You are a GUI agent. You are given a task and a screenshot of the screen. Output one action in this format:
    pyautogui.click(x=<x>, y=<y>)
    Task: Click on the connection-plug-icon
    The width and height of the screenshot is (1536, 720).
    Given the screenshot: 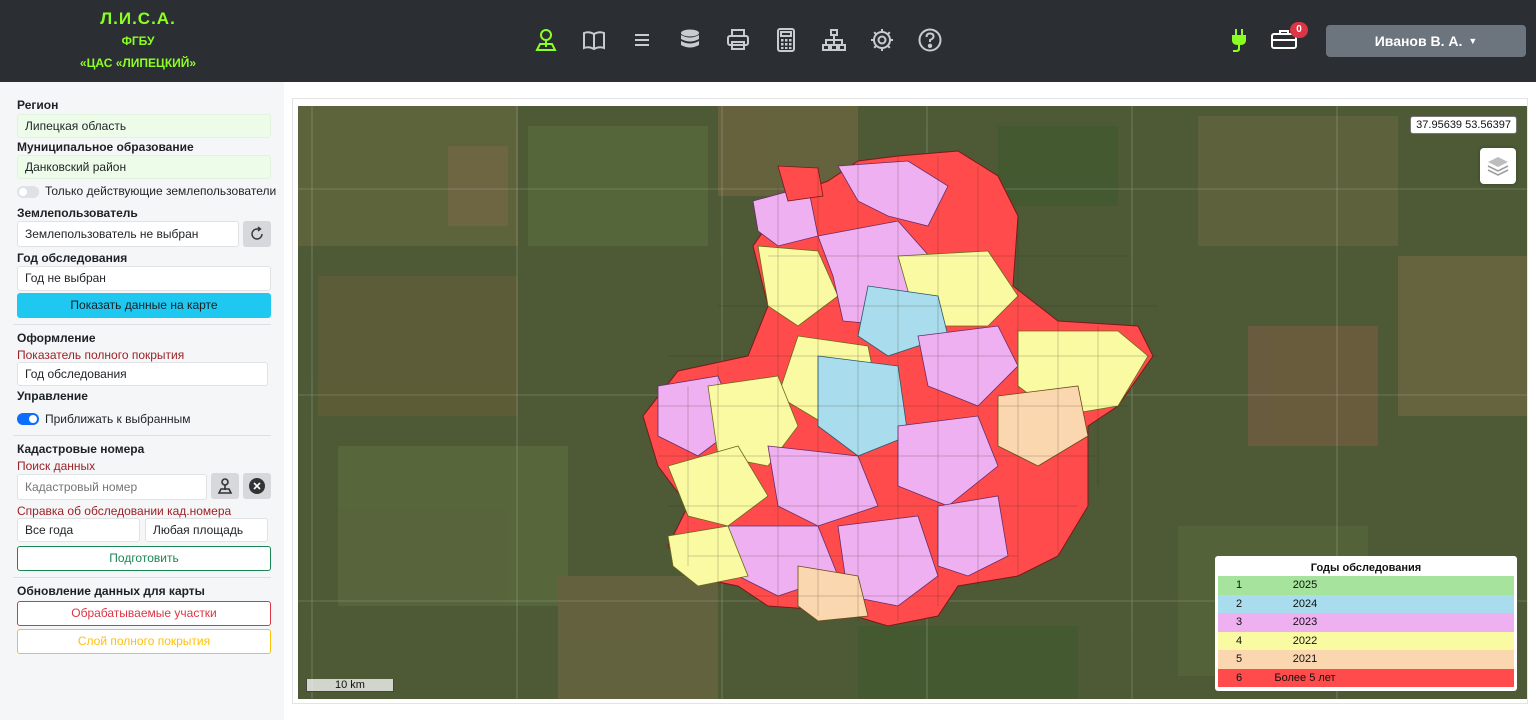 What is the action you would take?
    pyautogui.click(x=1239, y=41)
    